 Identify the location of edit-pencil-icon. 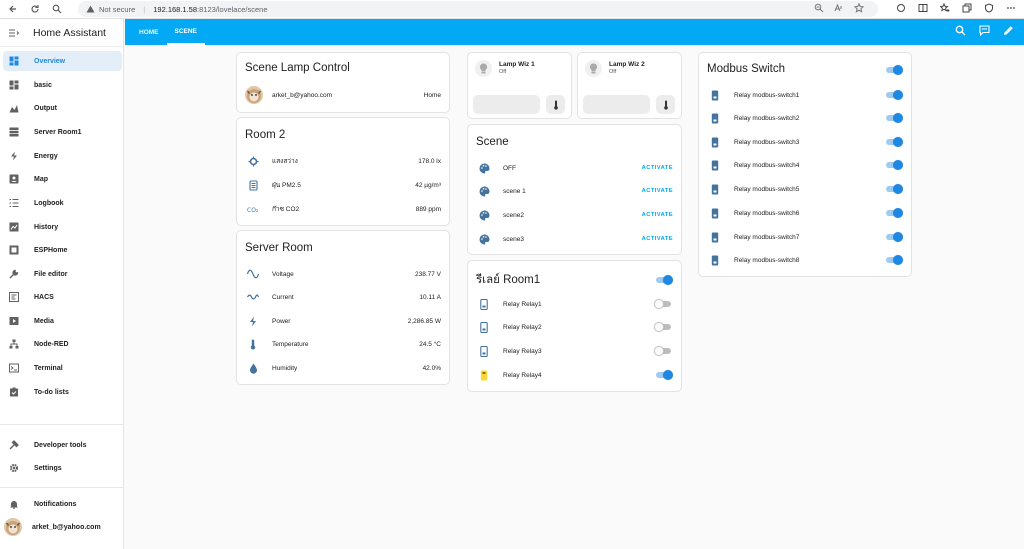
(1008, 30).